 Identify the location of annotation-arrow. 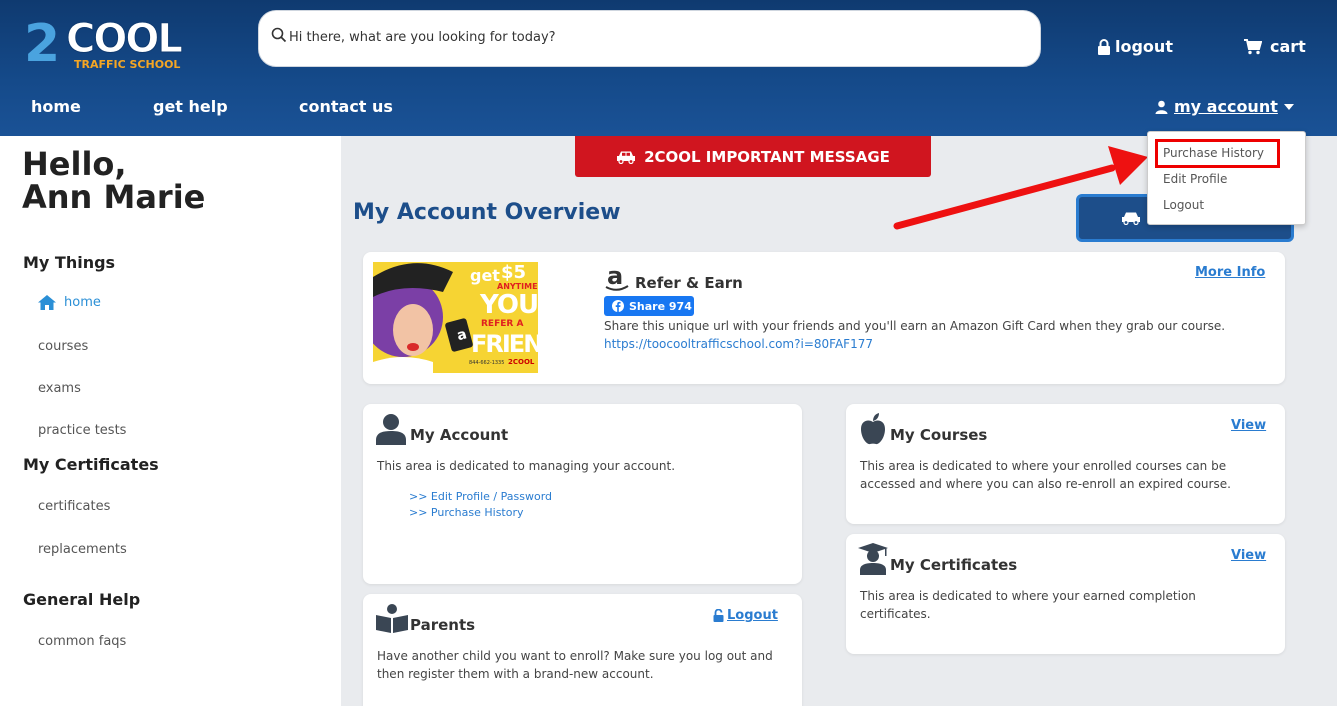
(1020, 188).